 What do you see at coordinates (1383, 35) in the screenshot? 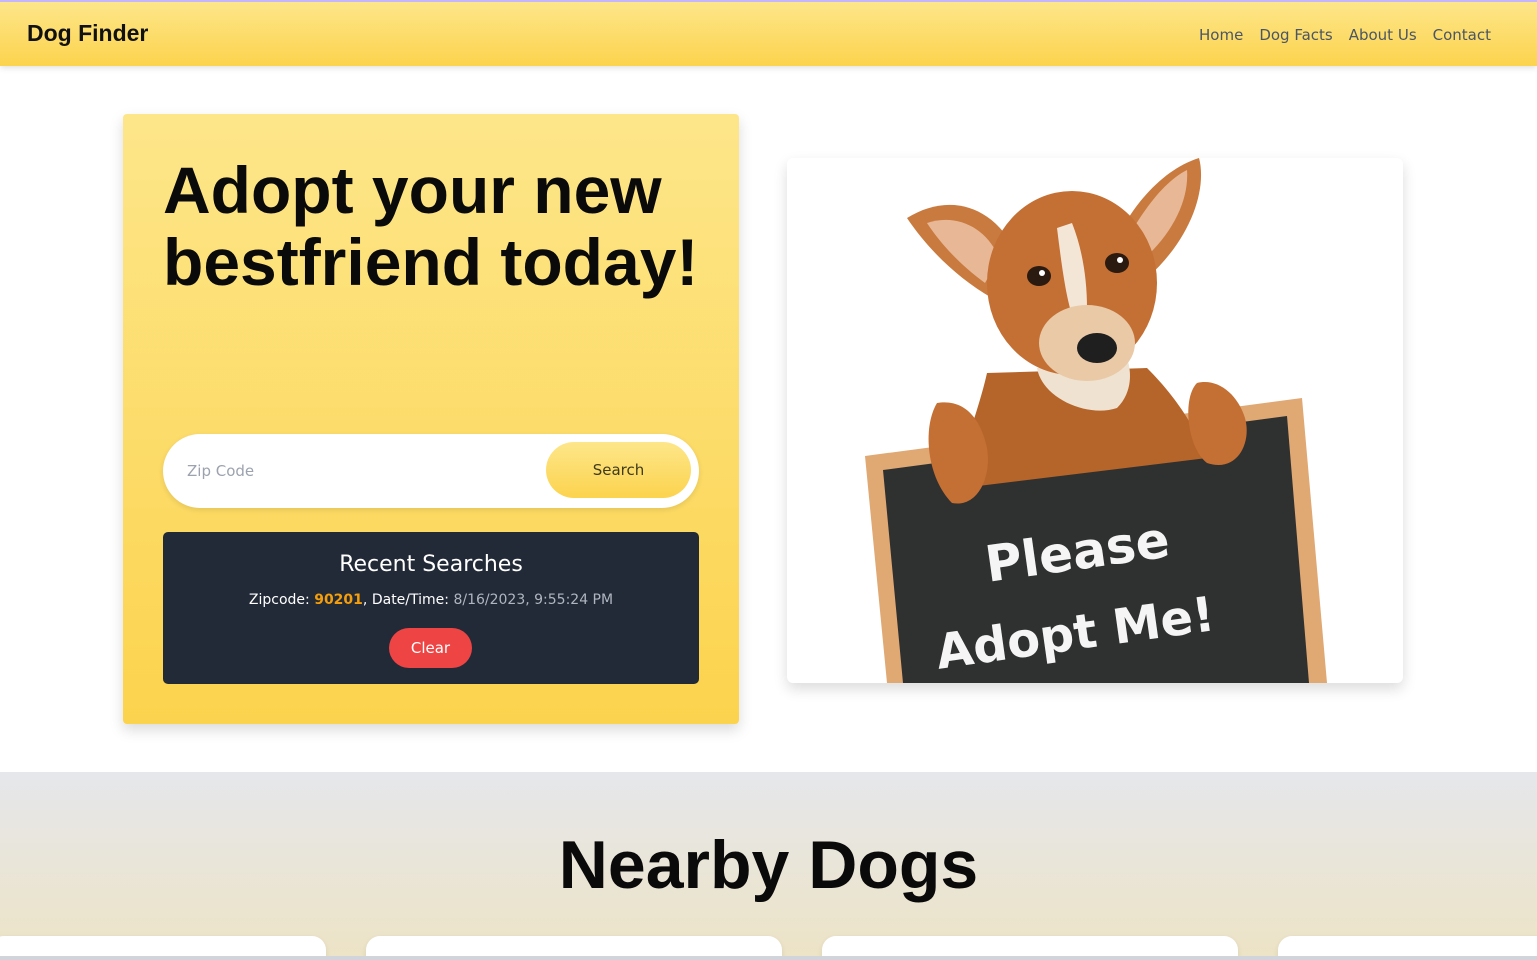
I see `nav-link-about-us: About Us` at bounding box center [1383, 35].